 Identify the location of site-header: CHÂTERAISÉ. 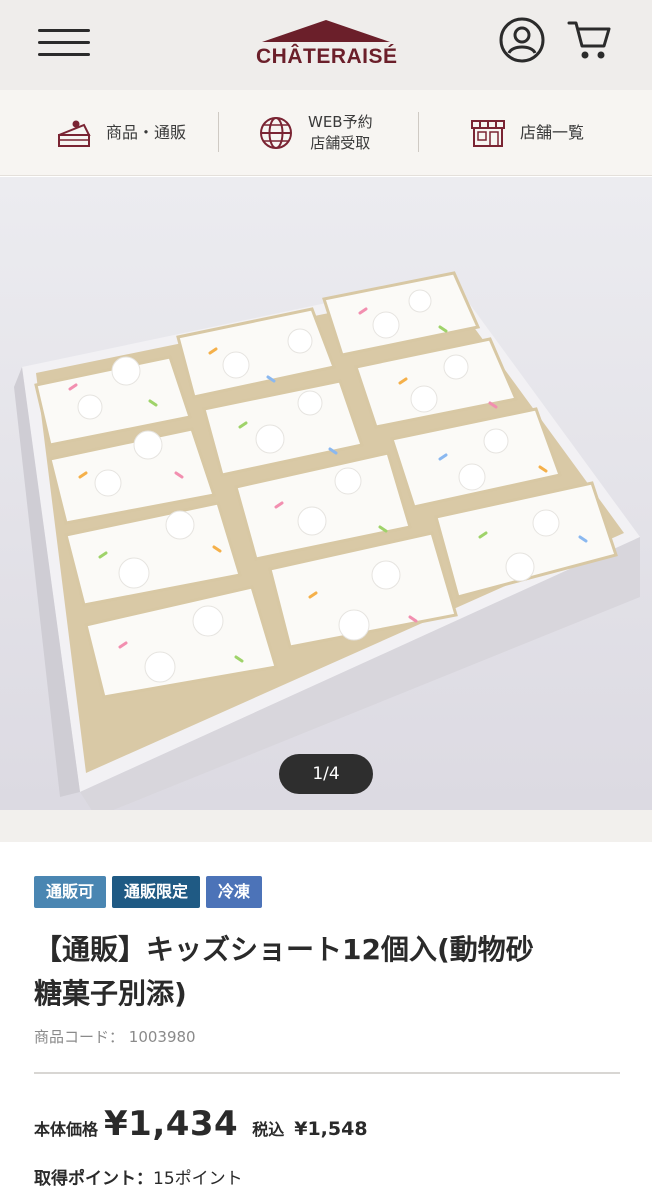
(326, 45).